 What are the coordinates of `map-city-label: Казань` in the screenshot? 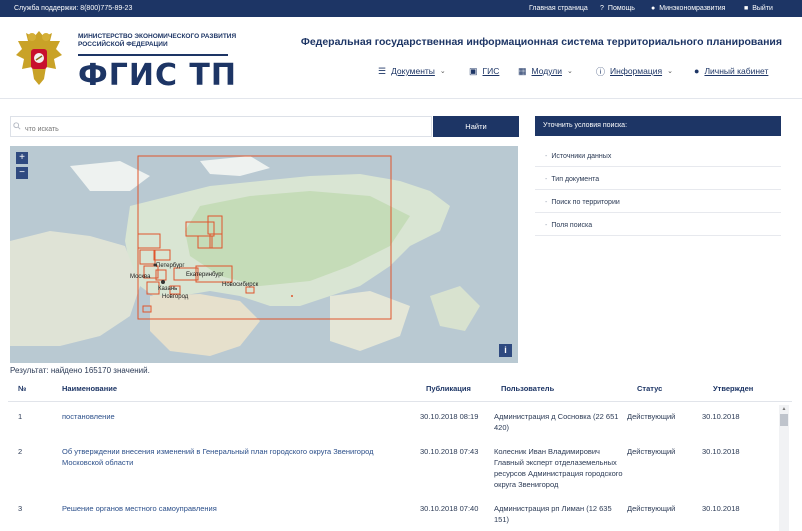 It's located at (168, 289).